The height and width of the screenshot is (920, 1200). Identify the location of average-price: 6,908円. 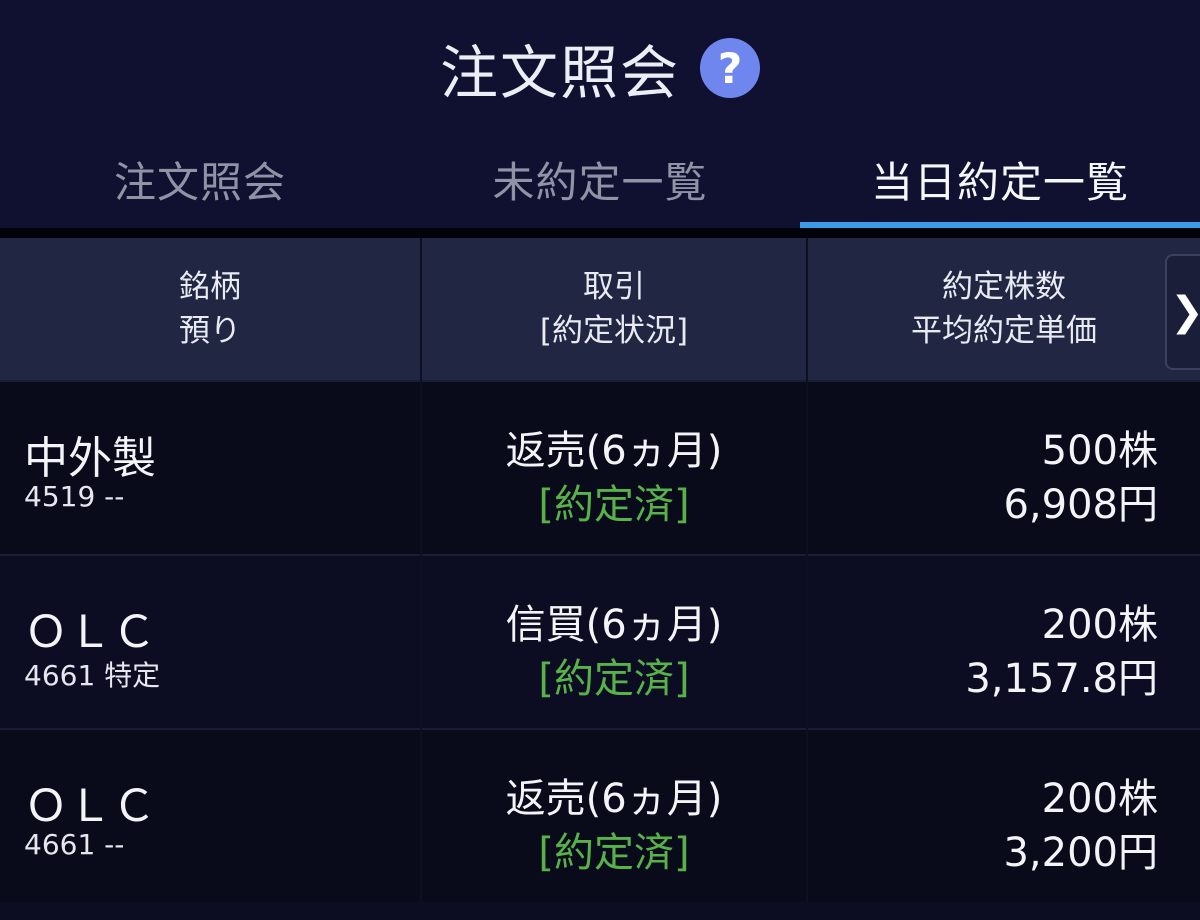
(1080, 505).